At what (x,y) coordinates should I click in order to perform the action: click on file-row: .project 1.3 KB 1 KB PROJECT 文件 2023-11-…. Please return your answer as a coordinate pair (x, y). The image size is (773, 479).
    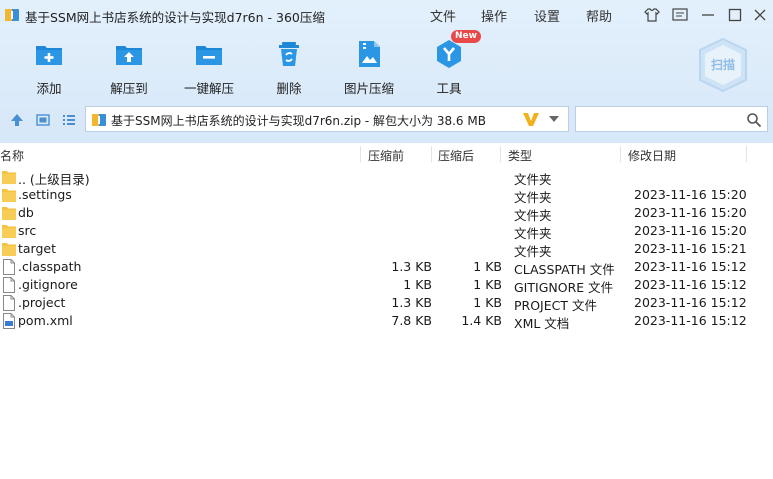
    Looking at the image, I should click on (386, 303).